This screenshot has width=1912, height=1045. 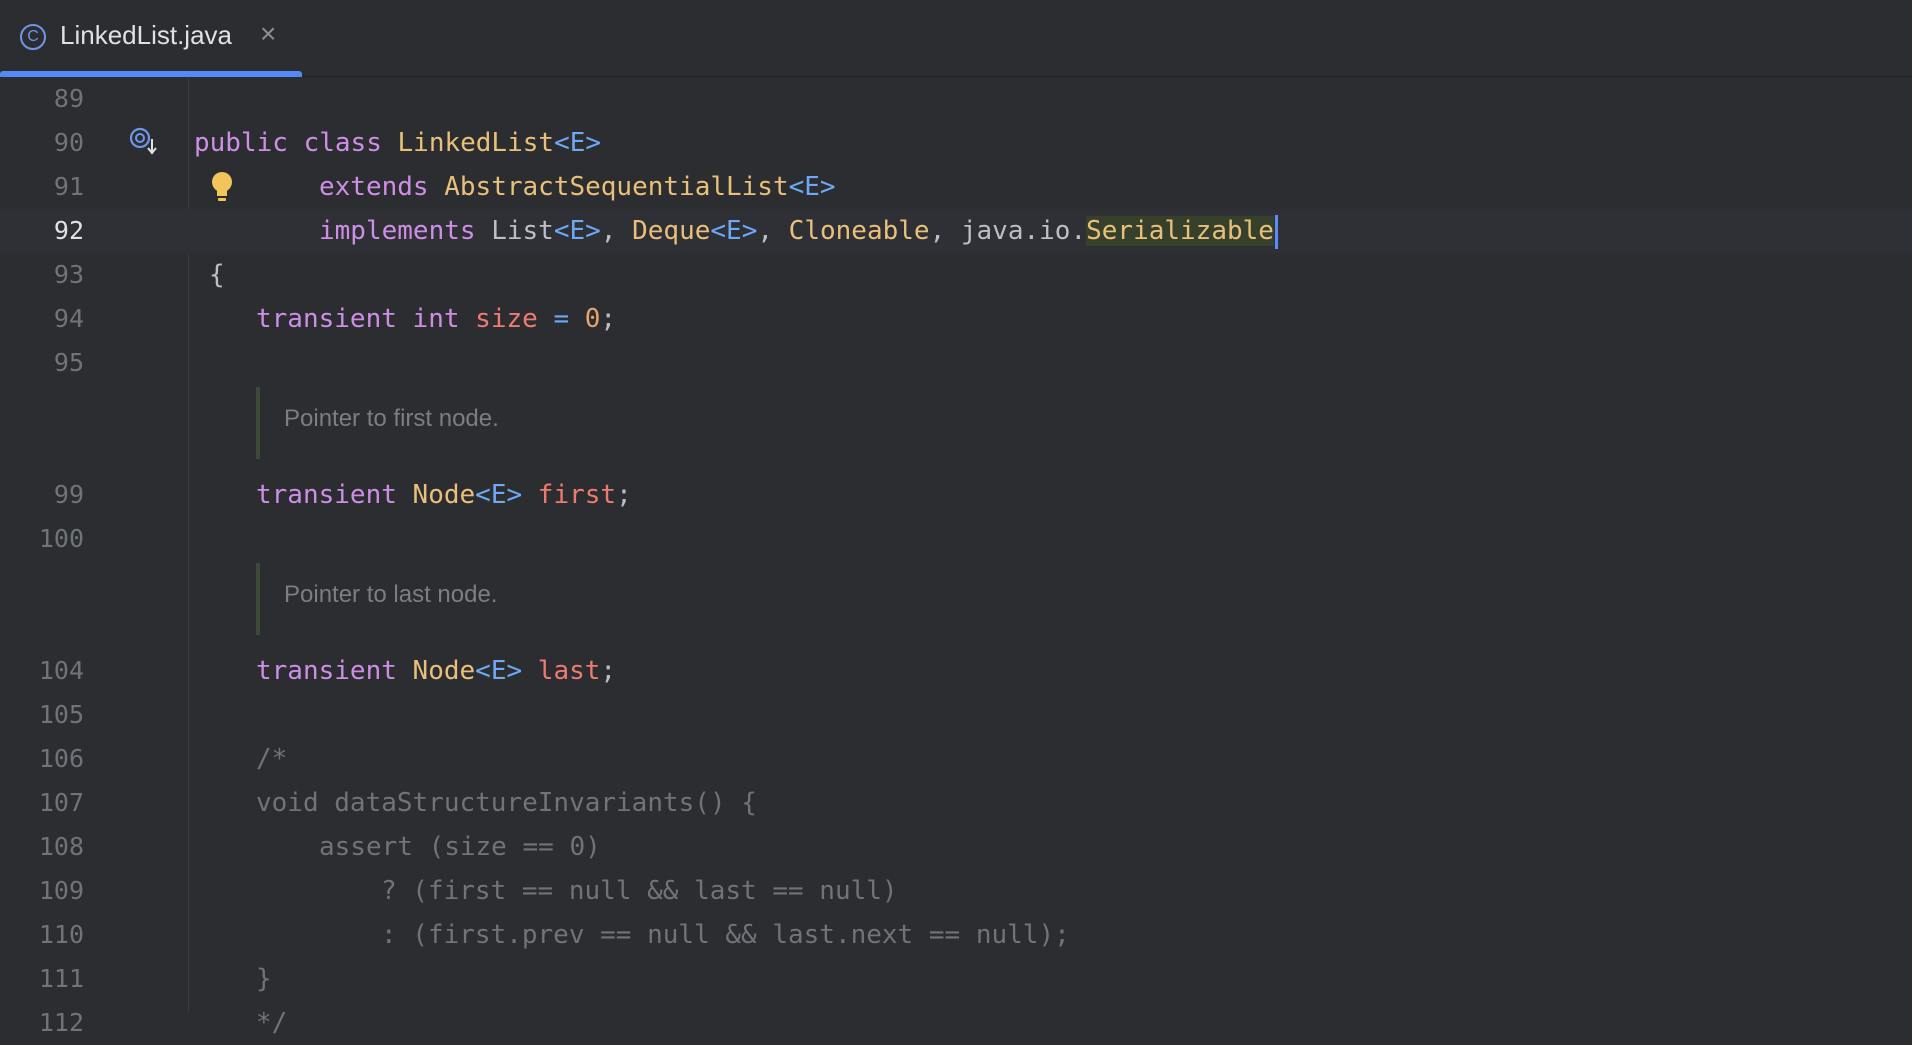 I want to click on line-number: 108, so click(x=61, y=846).